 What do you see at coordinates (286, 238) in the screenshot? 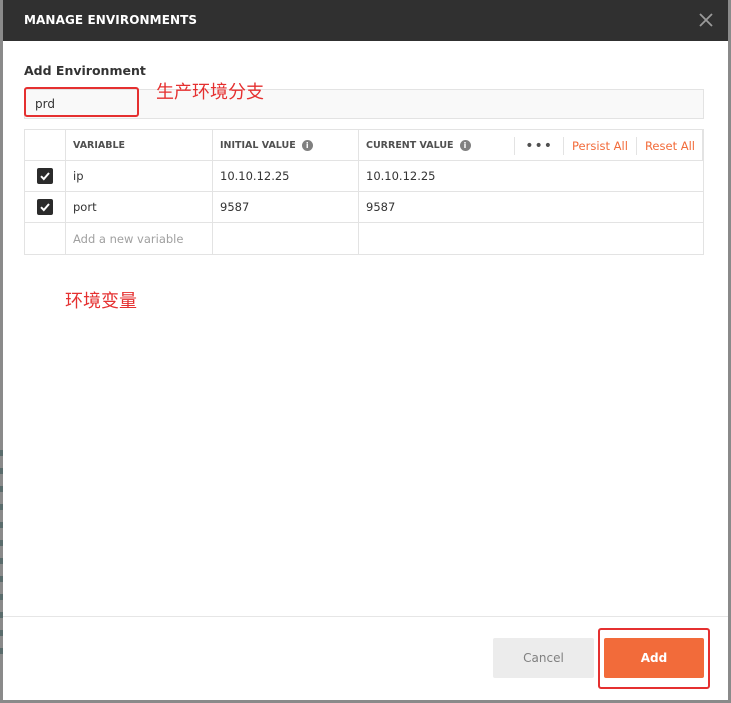
I see `new-initial-value-cell` at bounding box center [286, 238].